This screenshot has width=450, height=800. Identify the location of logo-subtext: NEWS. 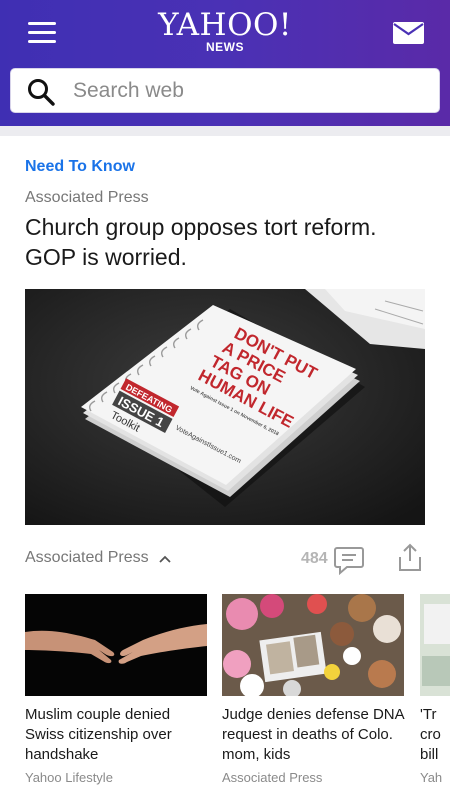
(225, 47).